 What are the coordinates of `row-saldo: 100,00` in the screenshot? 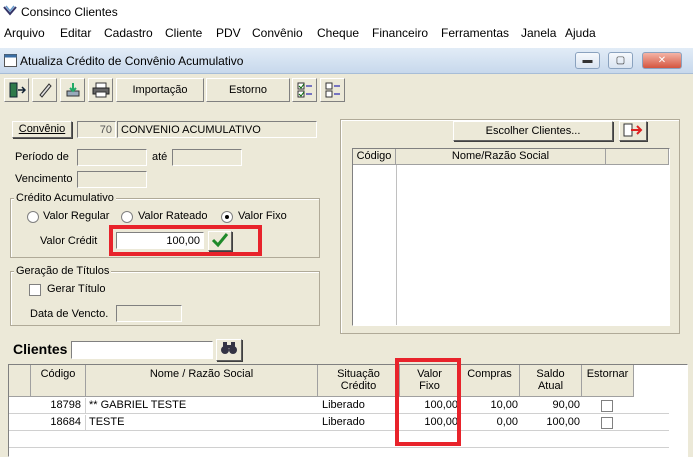 It's located at (563, 422).